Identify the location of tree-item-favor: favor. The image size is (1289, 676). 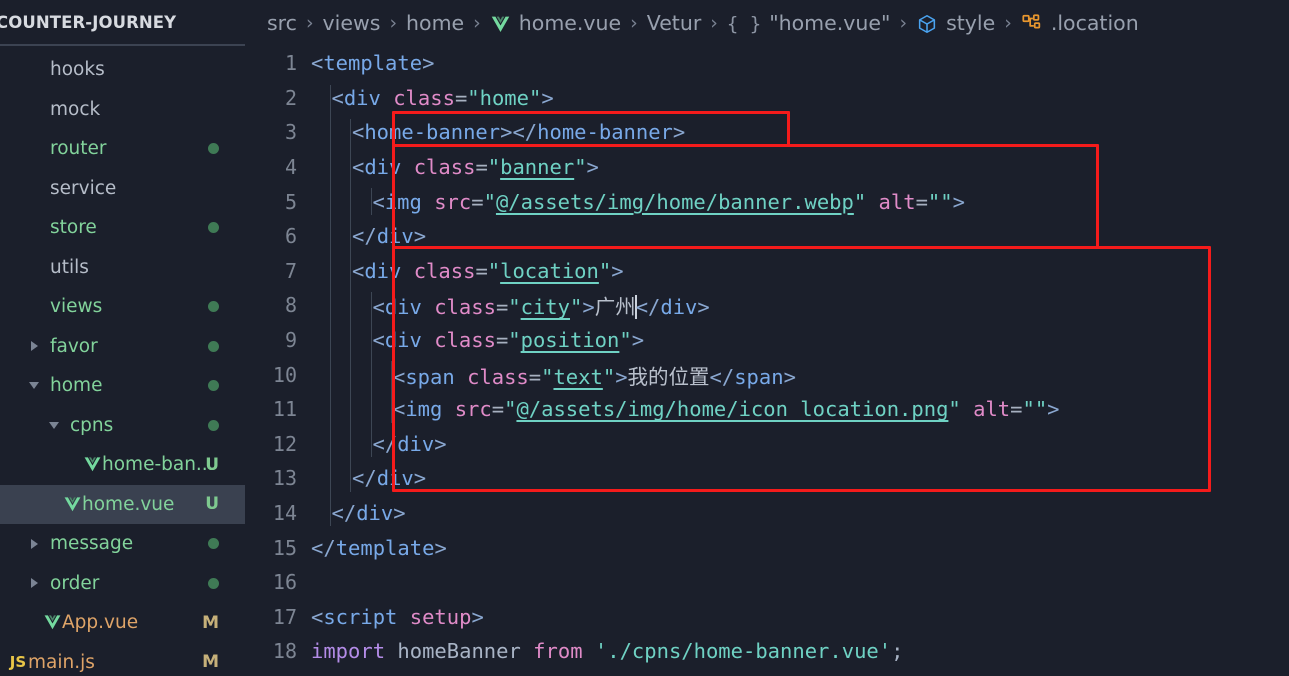
(122, 347).